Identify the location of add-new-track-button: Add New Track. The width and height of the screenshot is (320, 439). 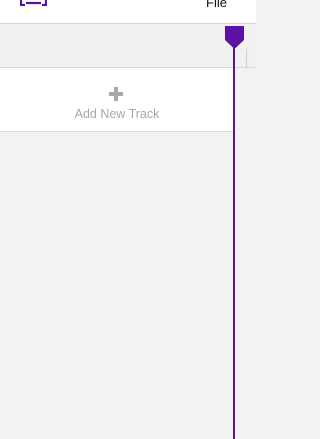
(117, 100).